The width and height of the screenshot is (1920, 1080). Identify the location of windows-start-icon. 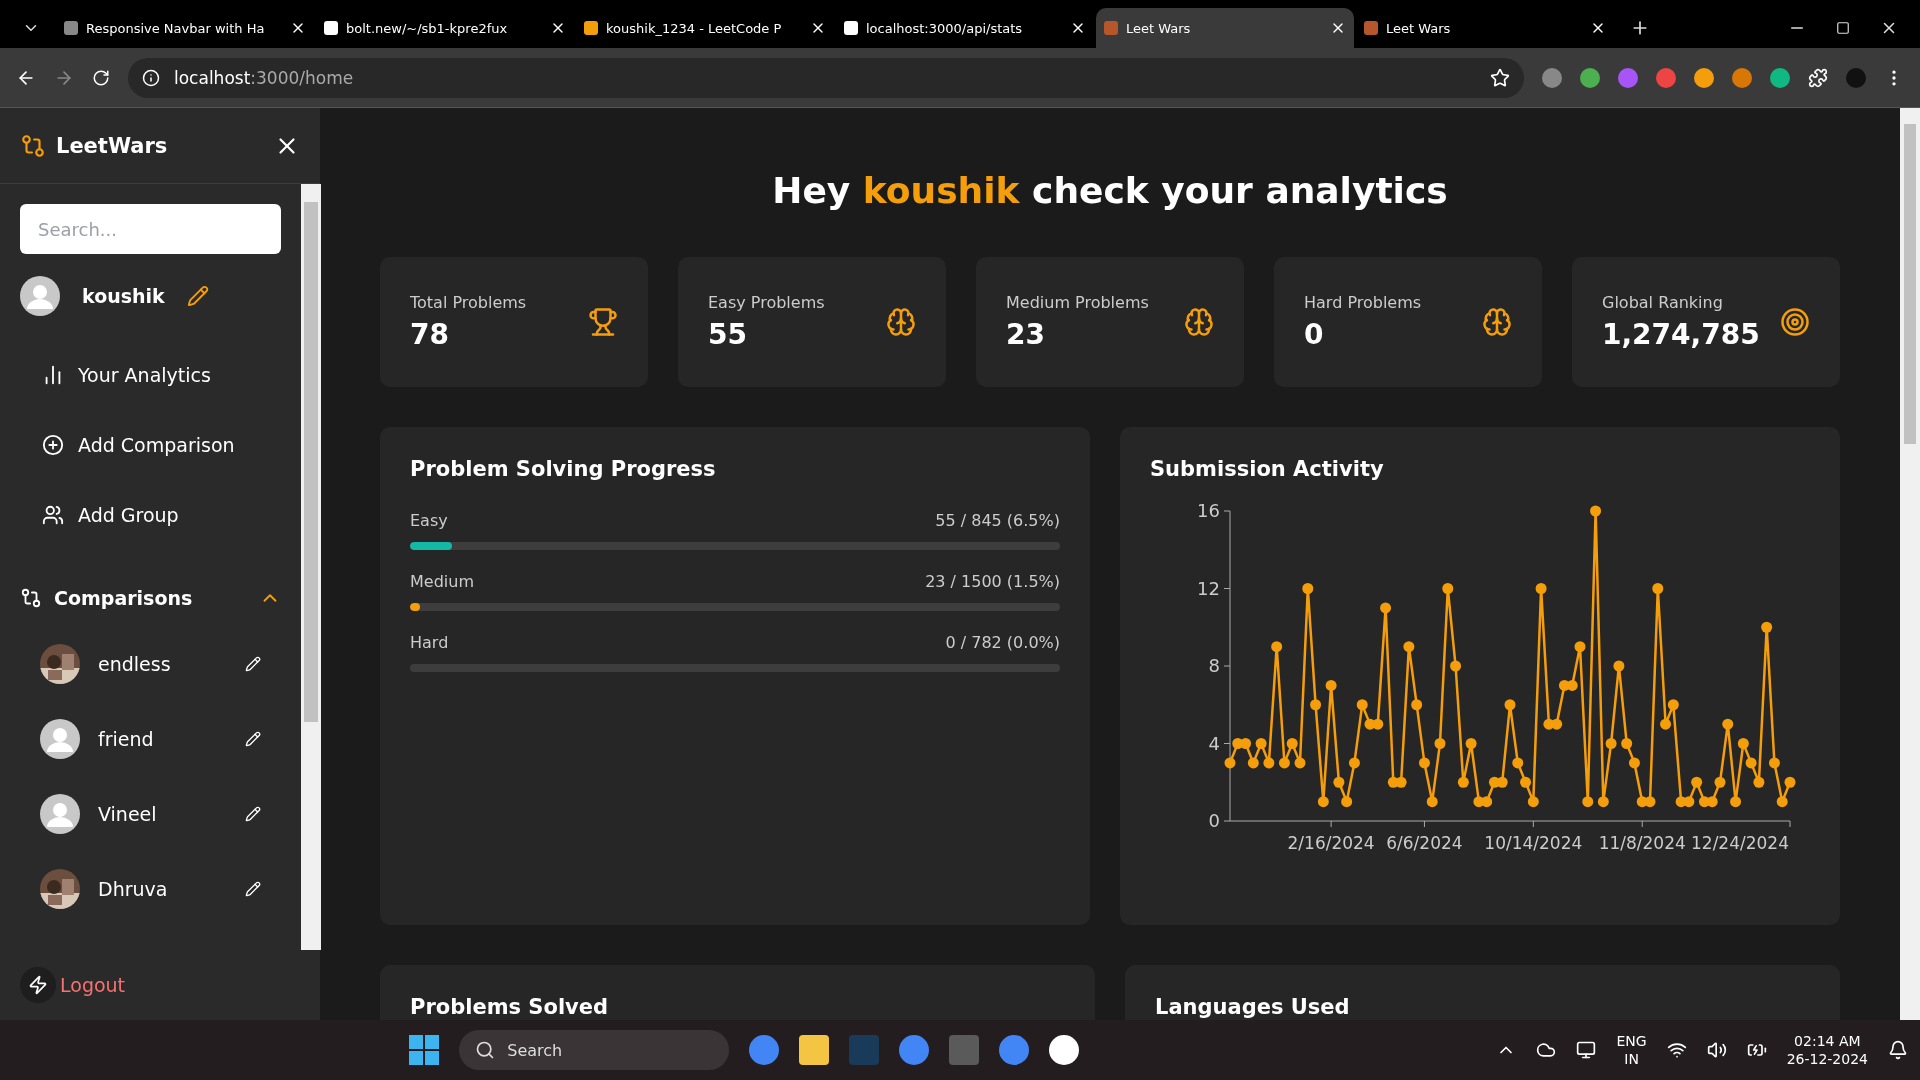
(424, 1050).